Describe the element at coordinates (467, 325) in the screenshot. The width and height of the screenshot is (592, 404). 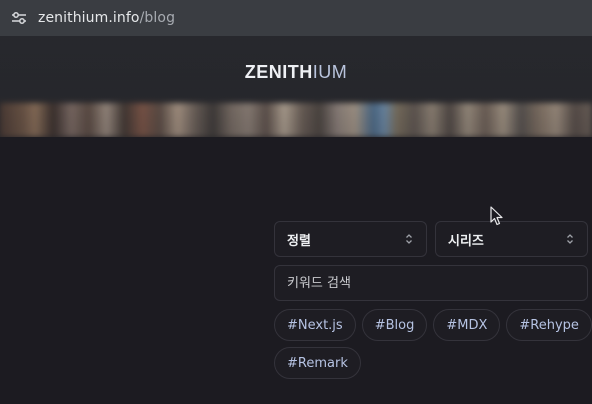
I see `tag-mdx: #MDX` at that location.